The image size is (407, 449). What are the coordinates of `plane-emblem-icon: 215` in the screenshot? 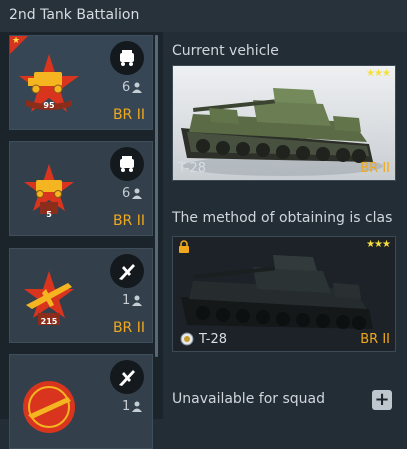 It's located at (49, 300).